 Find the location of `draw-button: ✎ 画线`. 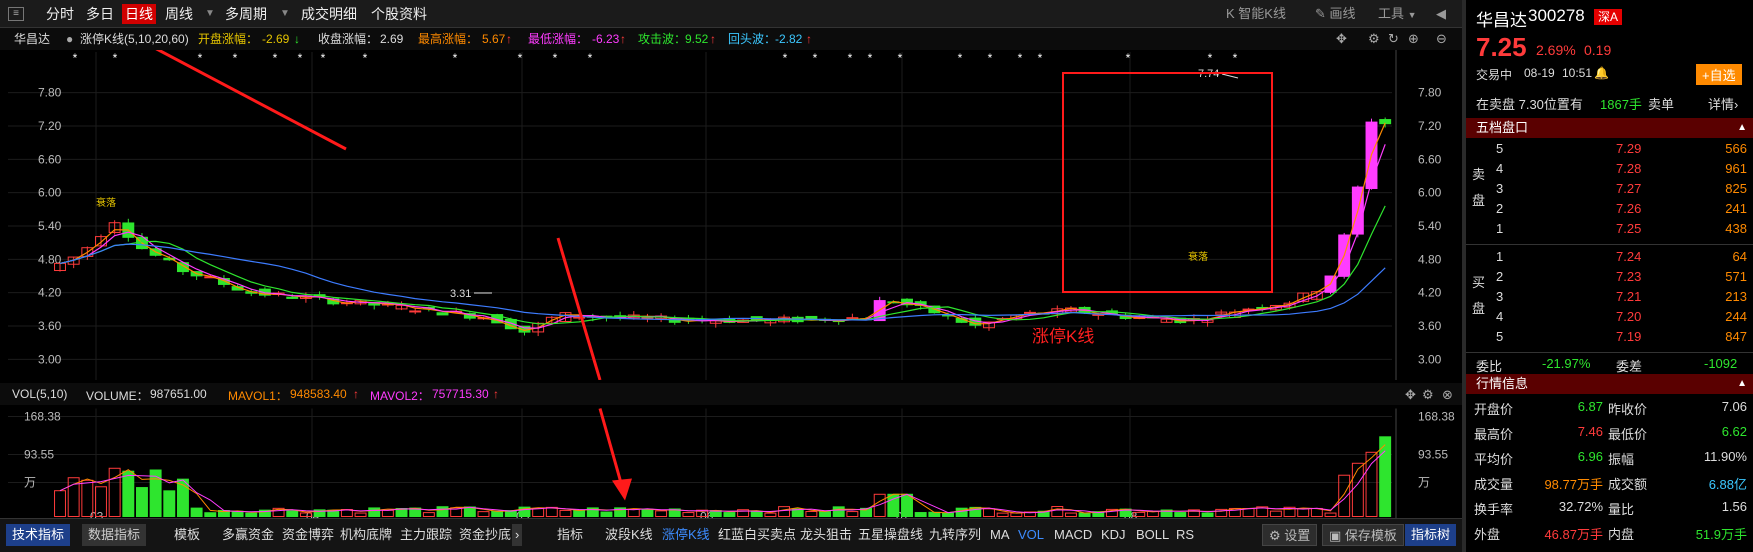

draw-button: ✎ 画线 is located at coordinates (1335, 14).